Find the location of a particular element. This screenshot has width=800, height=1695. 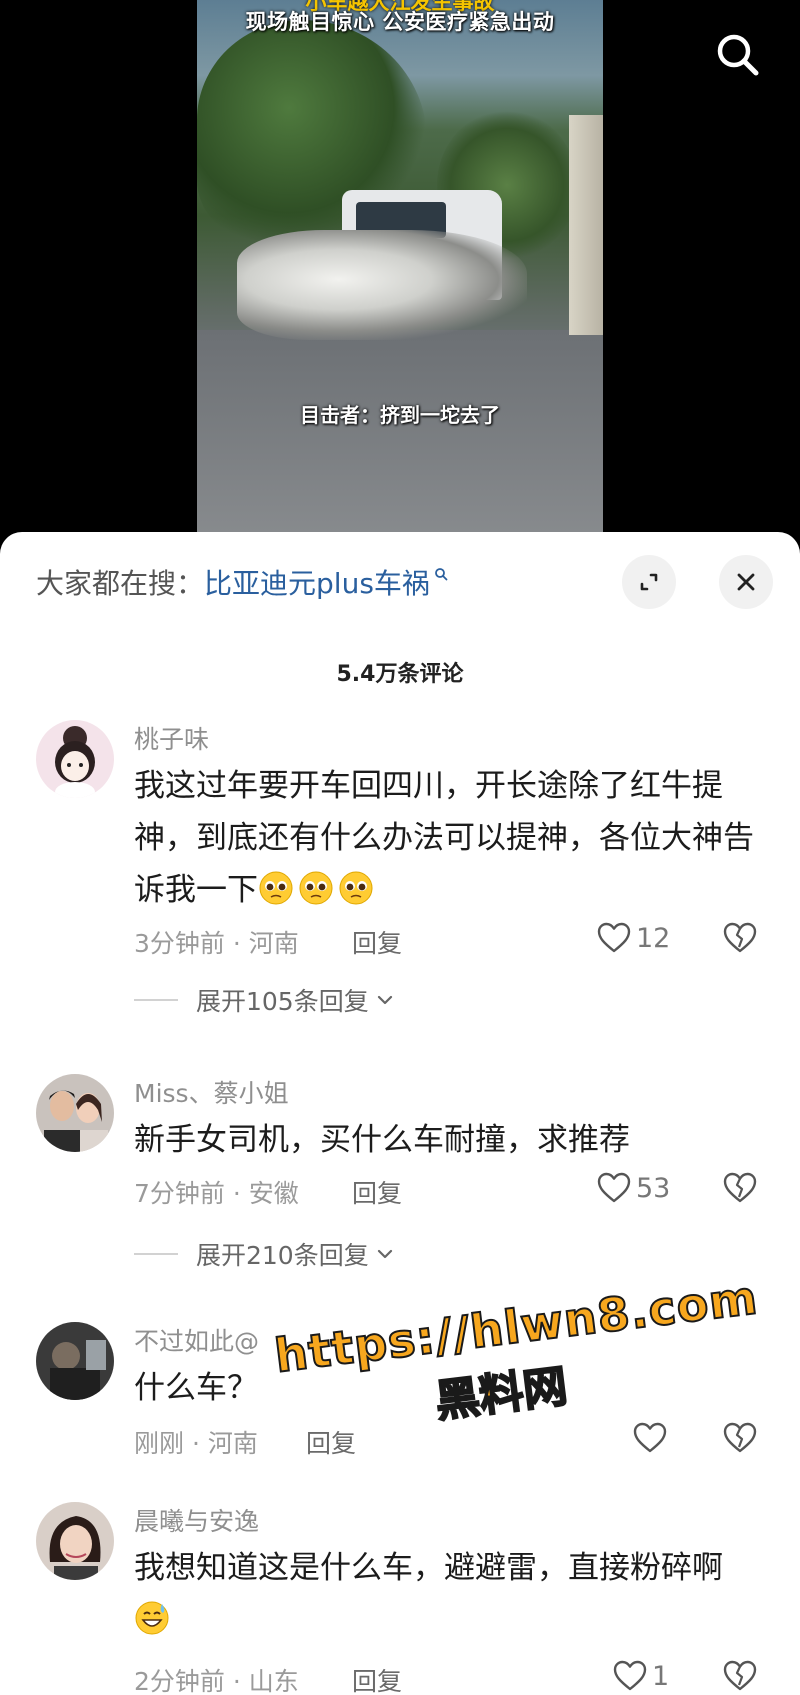

expand-icon is located at coordinates (649, 582).